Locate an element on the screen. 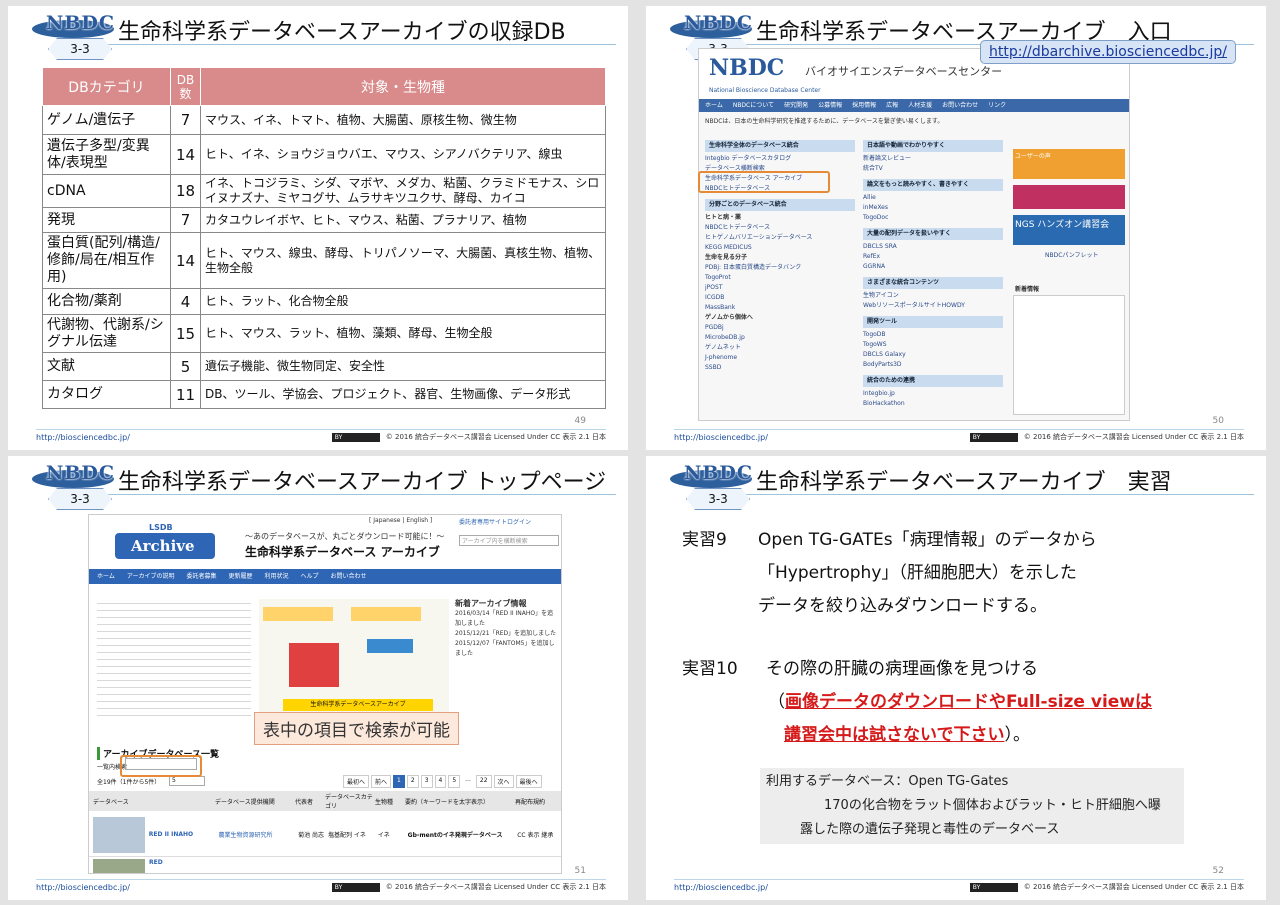  cell: 農業生物資源研究所 is located at coordinates (258, 834).